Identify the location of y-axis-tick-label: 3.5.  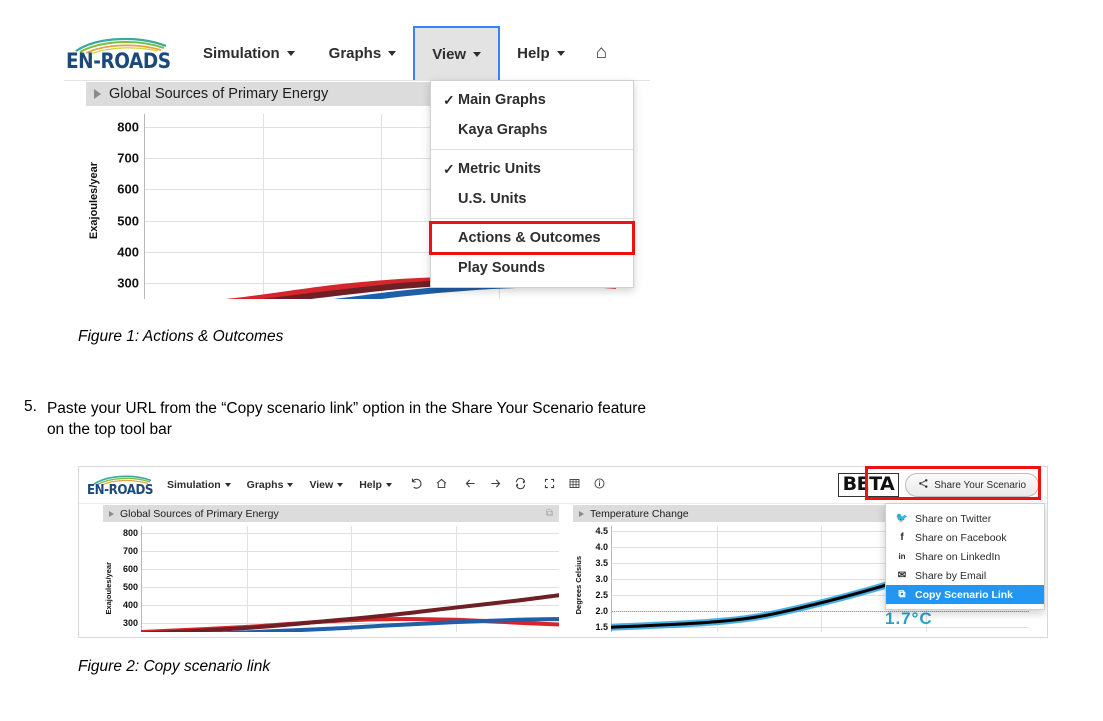
(601, 562).